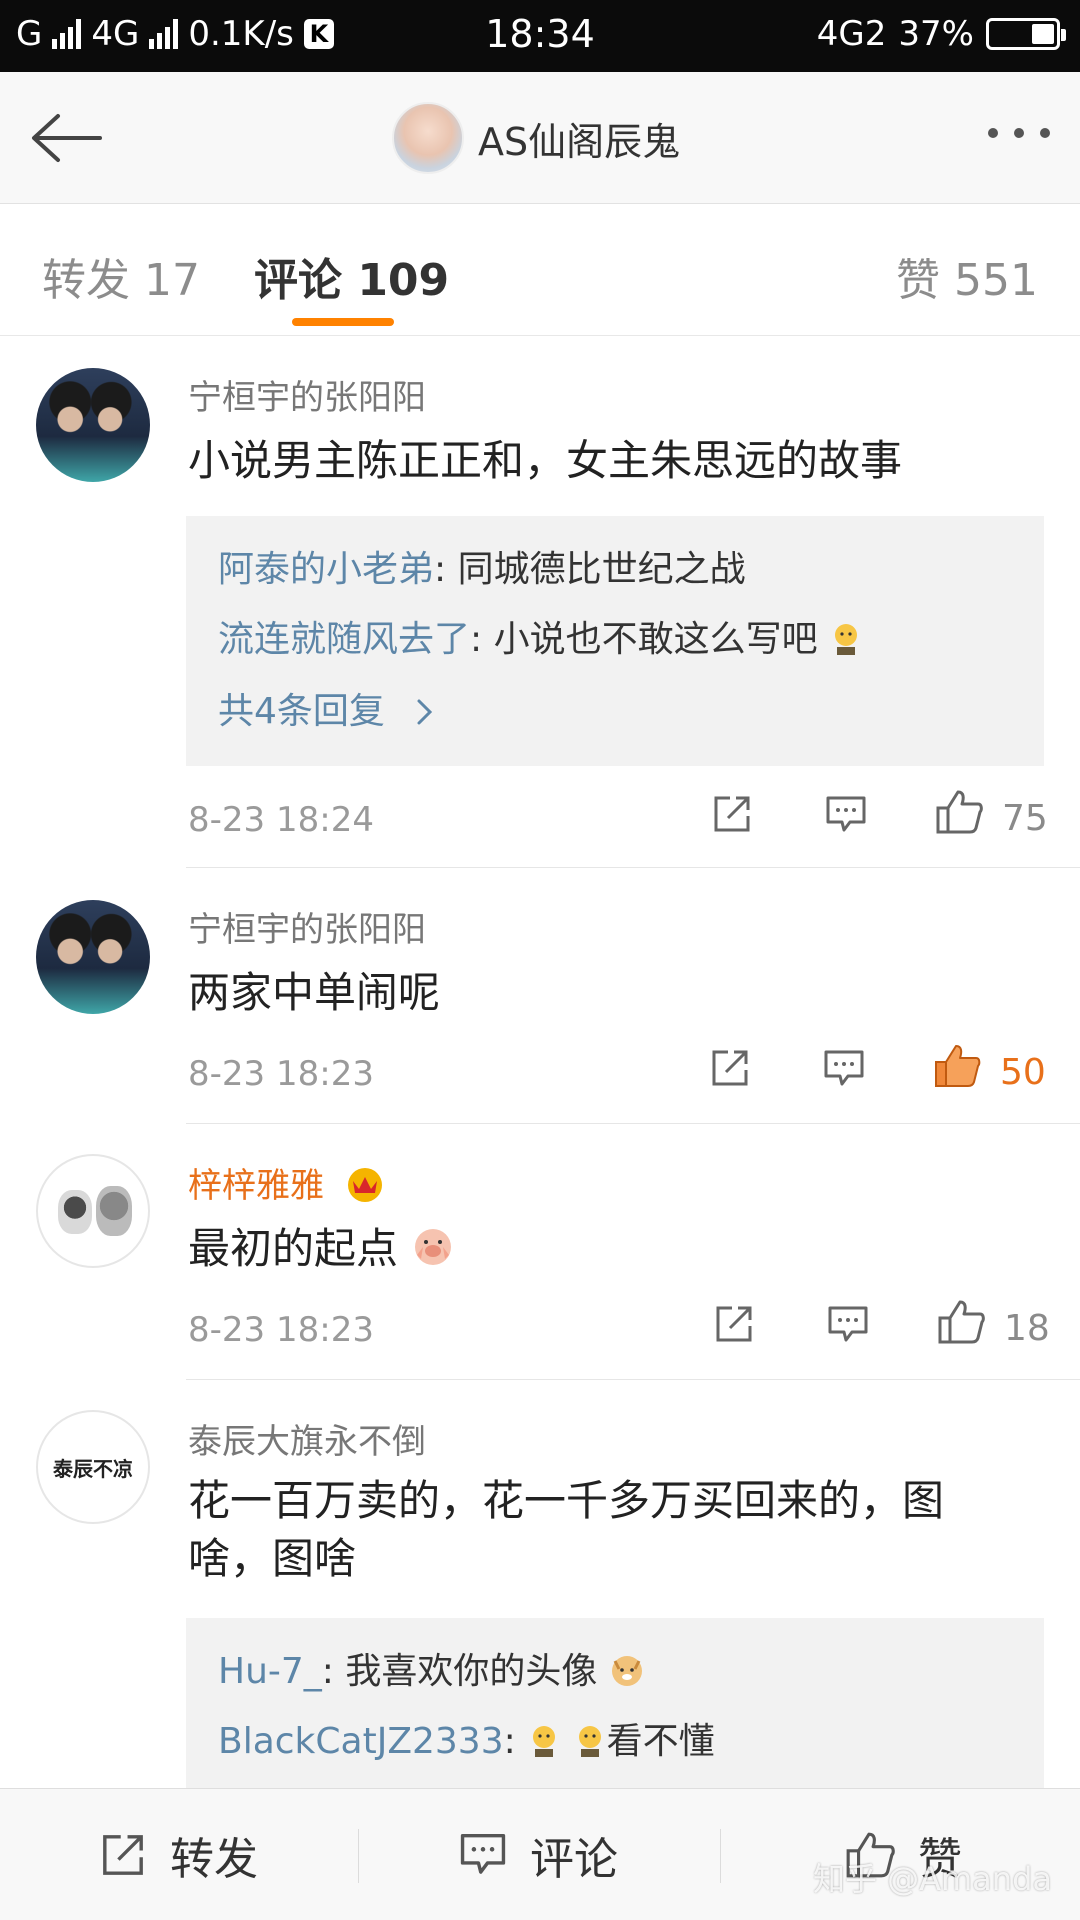 The width and height of the screenshot is (1080, 1920). Describe the element at coordinates (425, 712) in the screenshot. I see `chevron-right-icon` at that location.